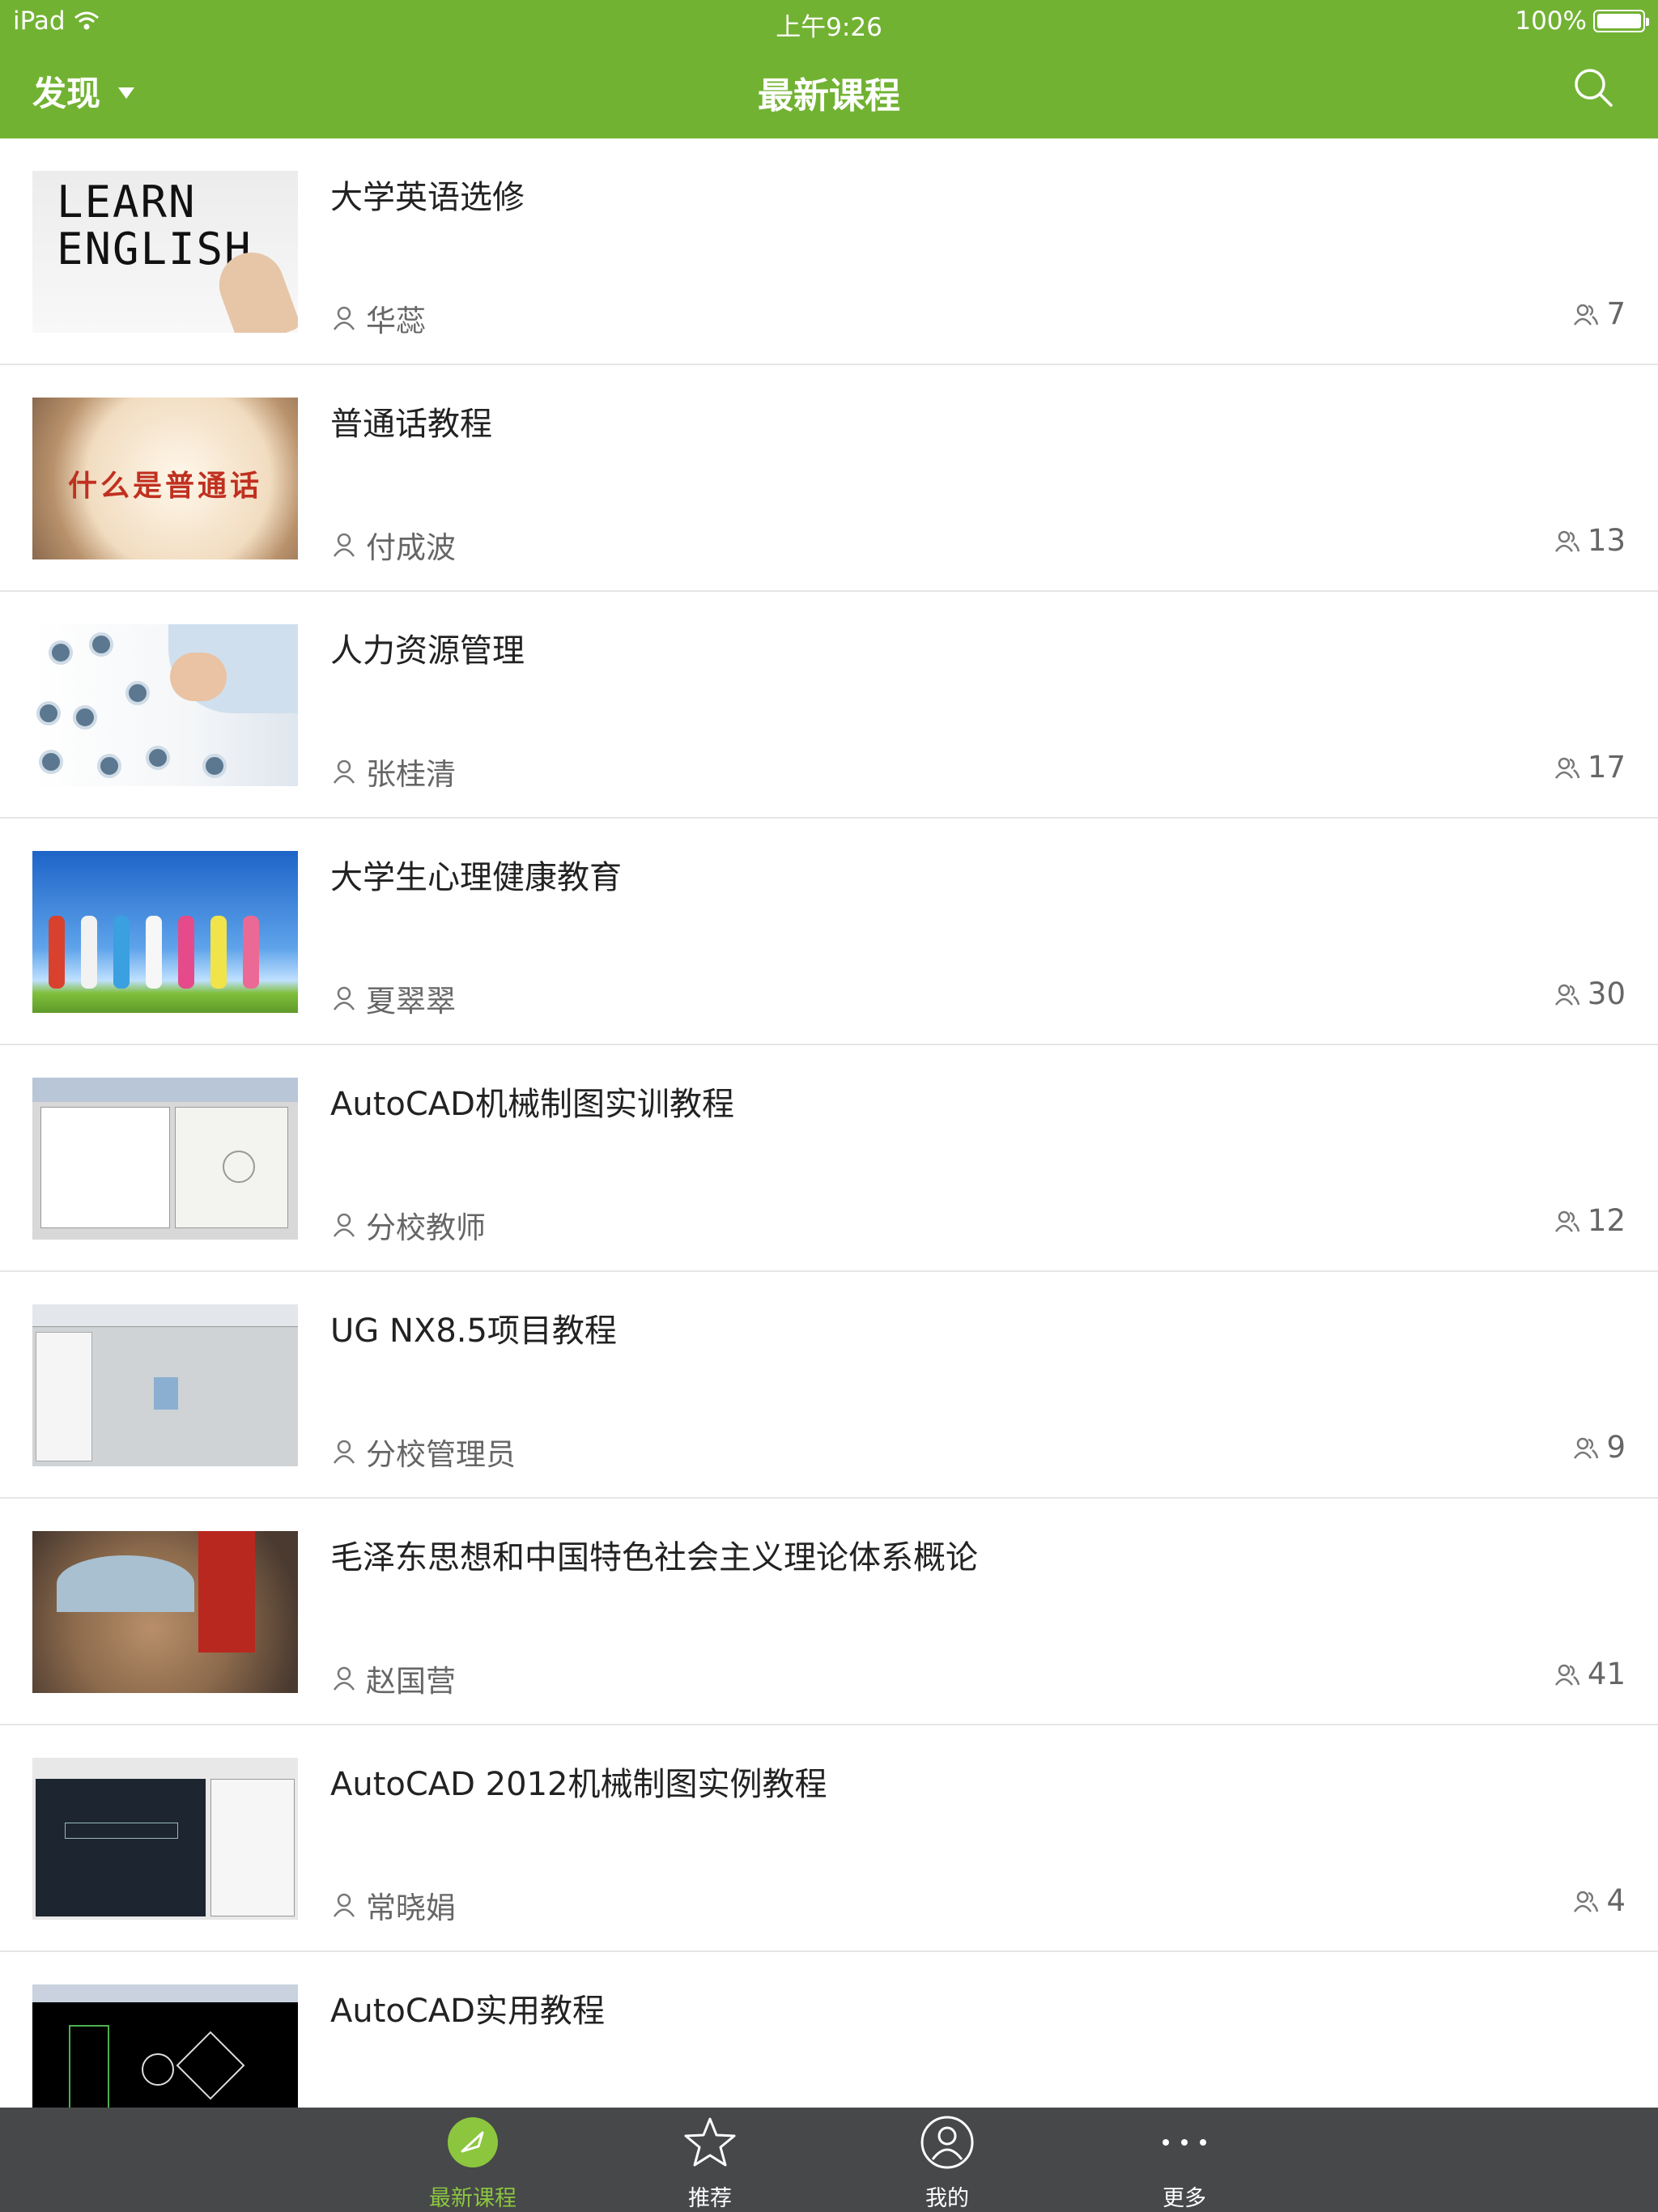  Describe the element at coordinates (829, 252) in the screenshot. I see `course-row: LEARN ENGLISH 大学英语选修 华蕊 7` at that location.